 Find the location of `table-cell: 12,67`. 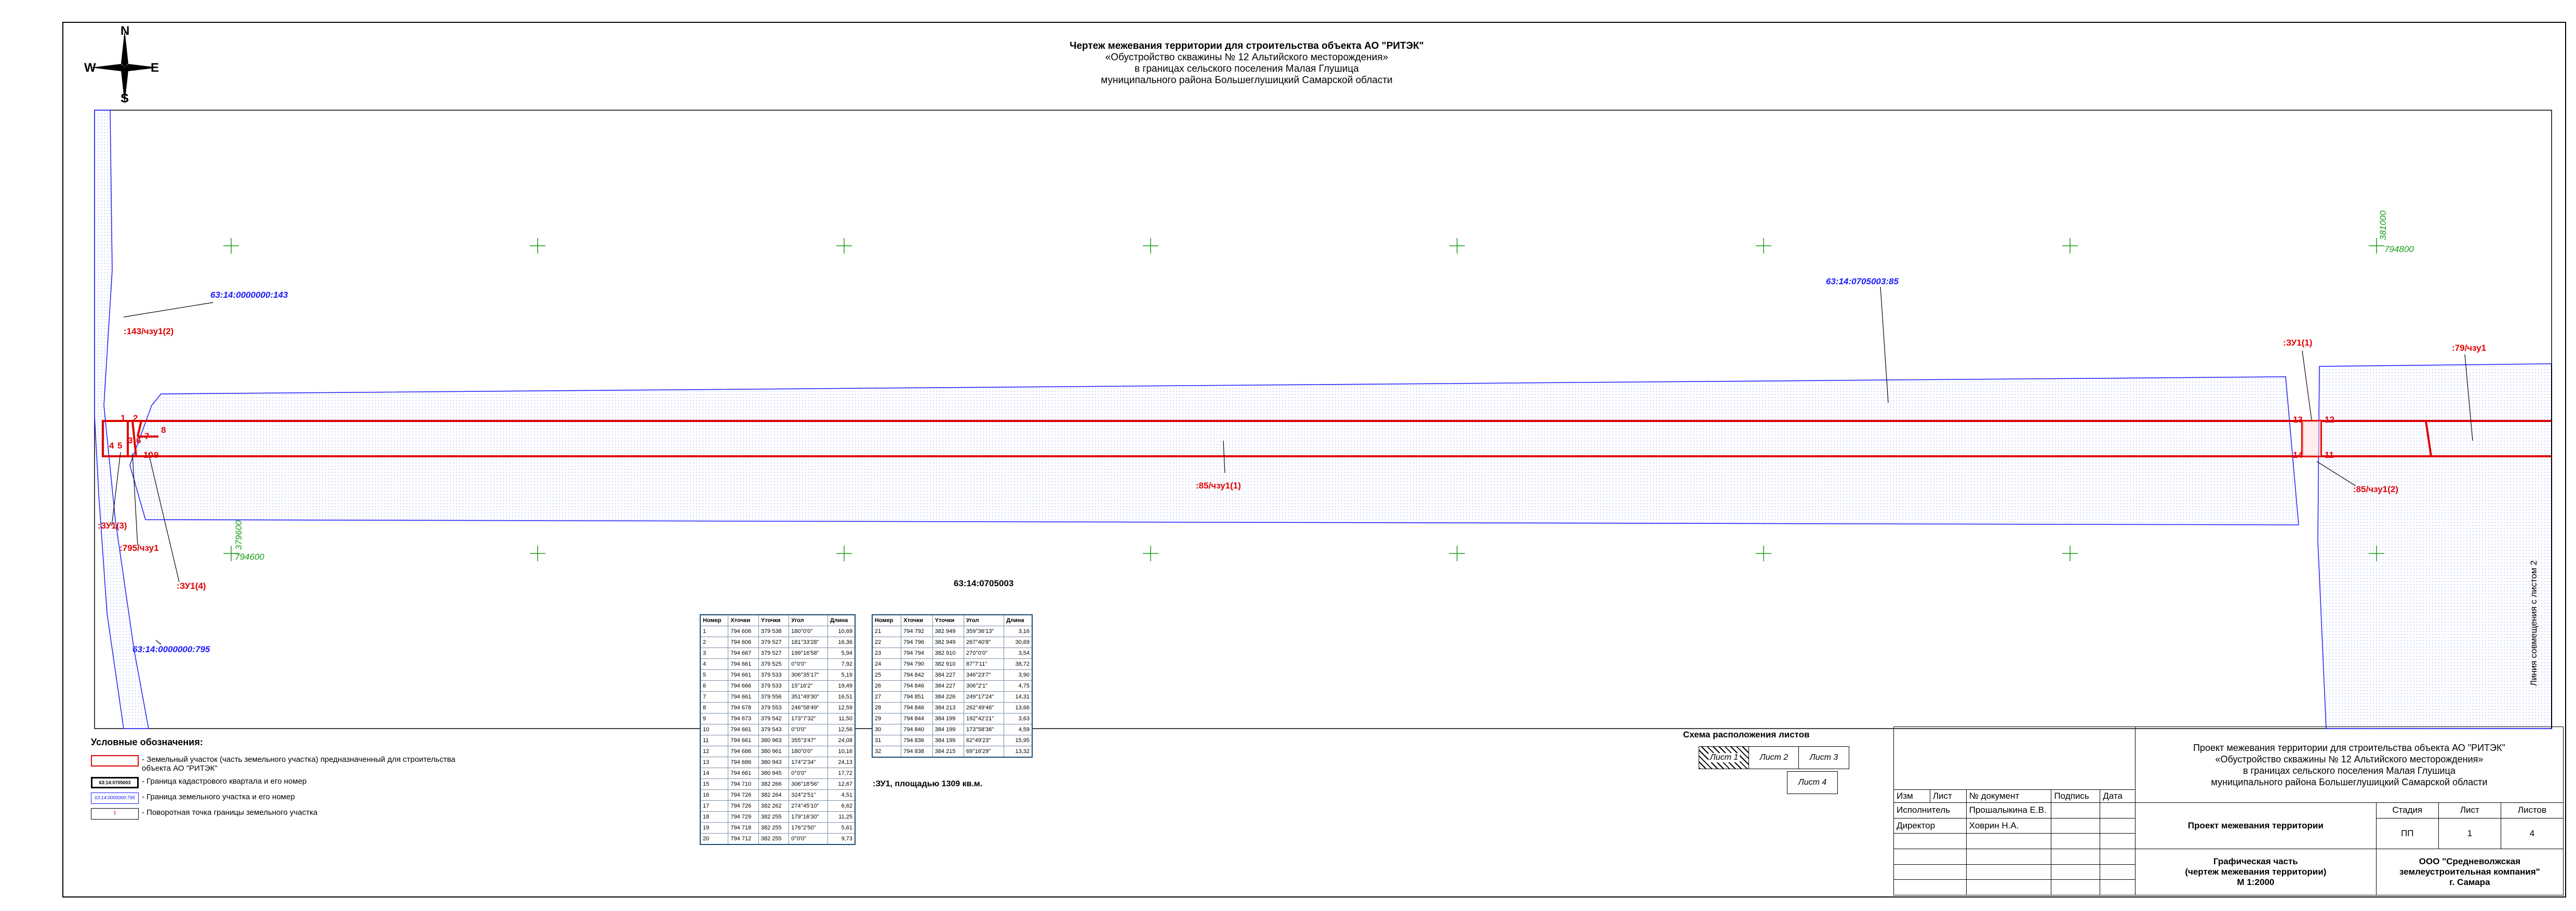

table-cell: 12,67 is located at coordinates (841, 784).